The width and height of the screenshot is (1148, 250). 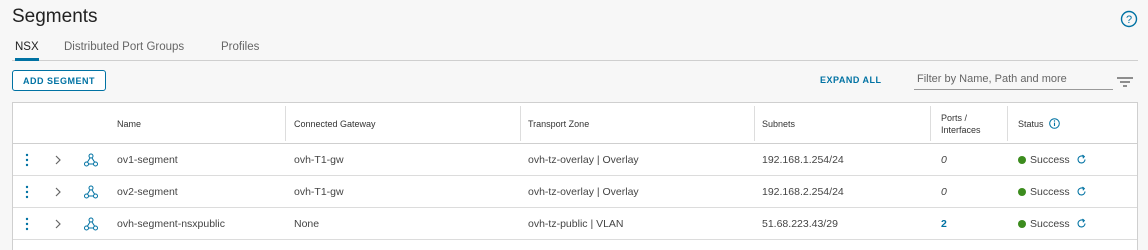 What do you see at coordinates (171, 223) in the screenshot?
I see `segment-name: ovh-segment-nsxpublic` at bounding box center [171, 223].